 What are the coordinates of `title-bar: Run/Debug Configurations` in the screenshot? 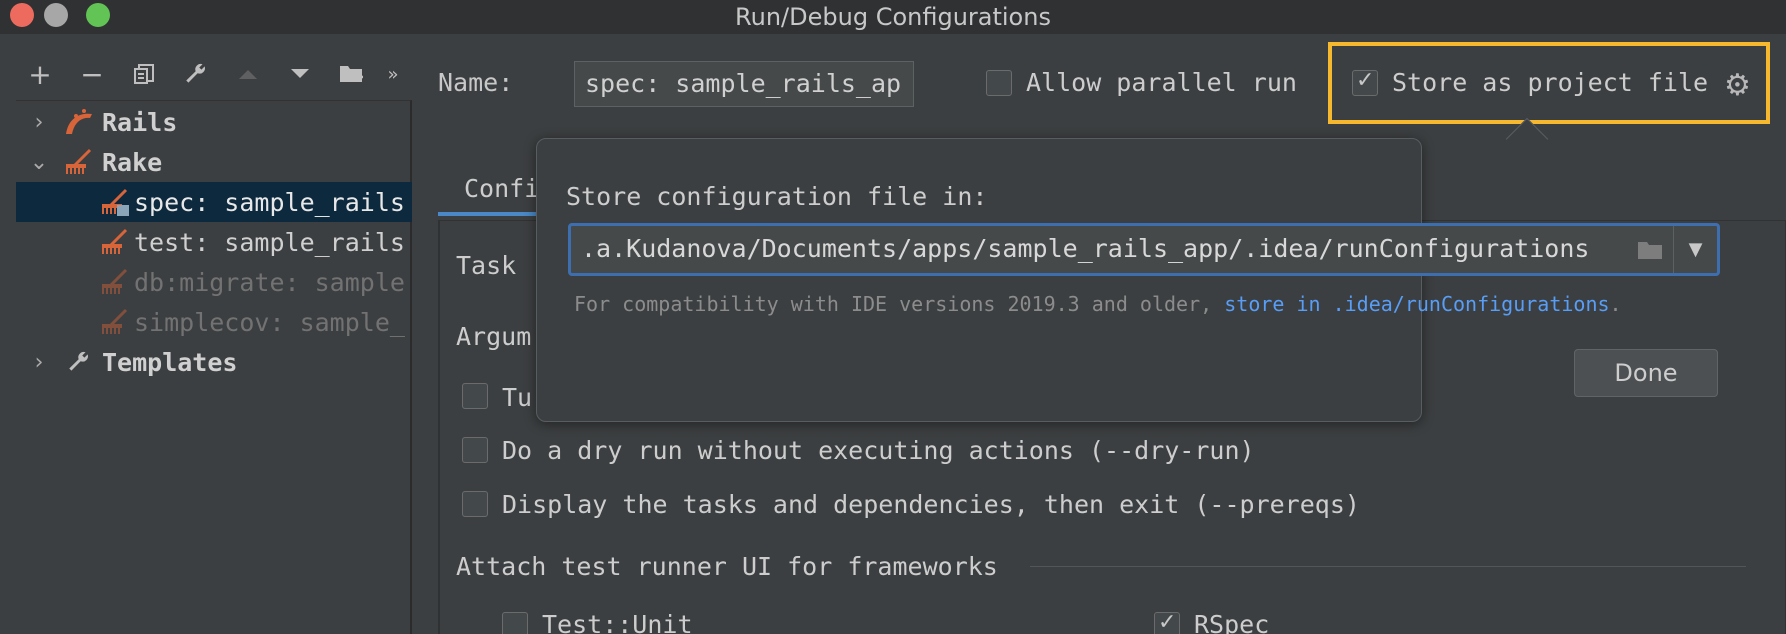 It's located at (893, 17).